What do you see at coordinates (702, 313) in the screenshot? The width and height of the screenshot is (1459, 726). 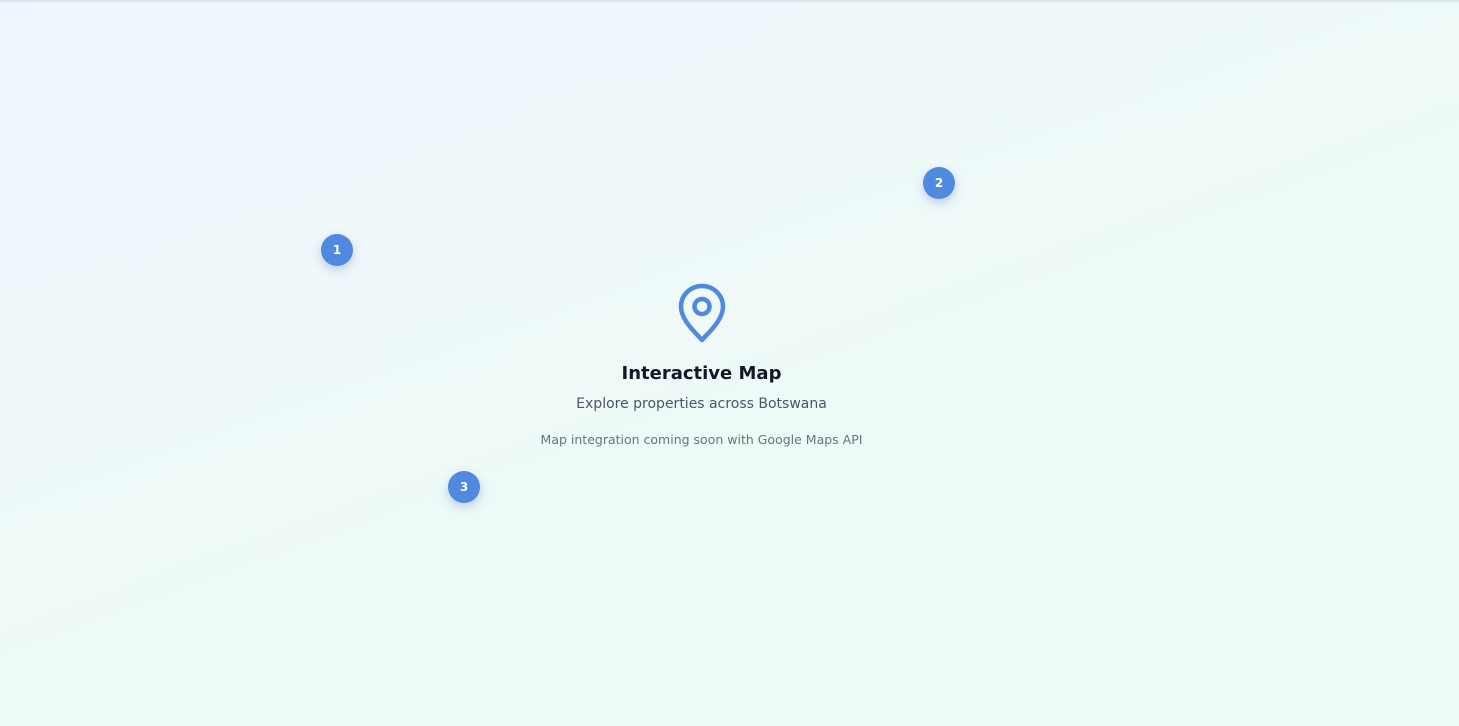 I see `map-pin-icon` at bounding box center [702, 313].